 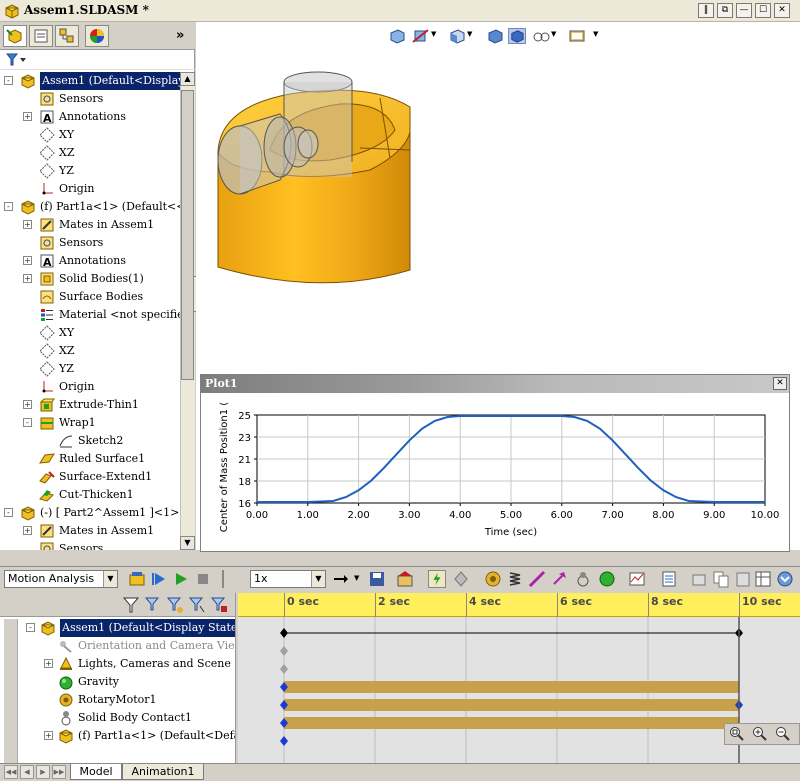 I want to click on study-type-select: Motion Analysis ▼, so click(x=61, y=579).